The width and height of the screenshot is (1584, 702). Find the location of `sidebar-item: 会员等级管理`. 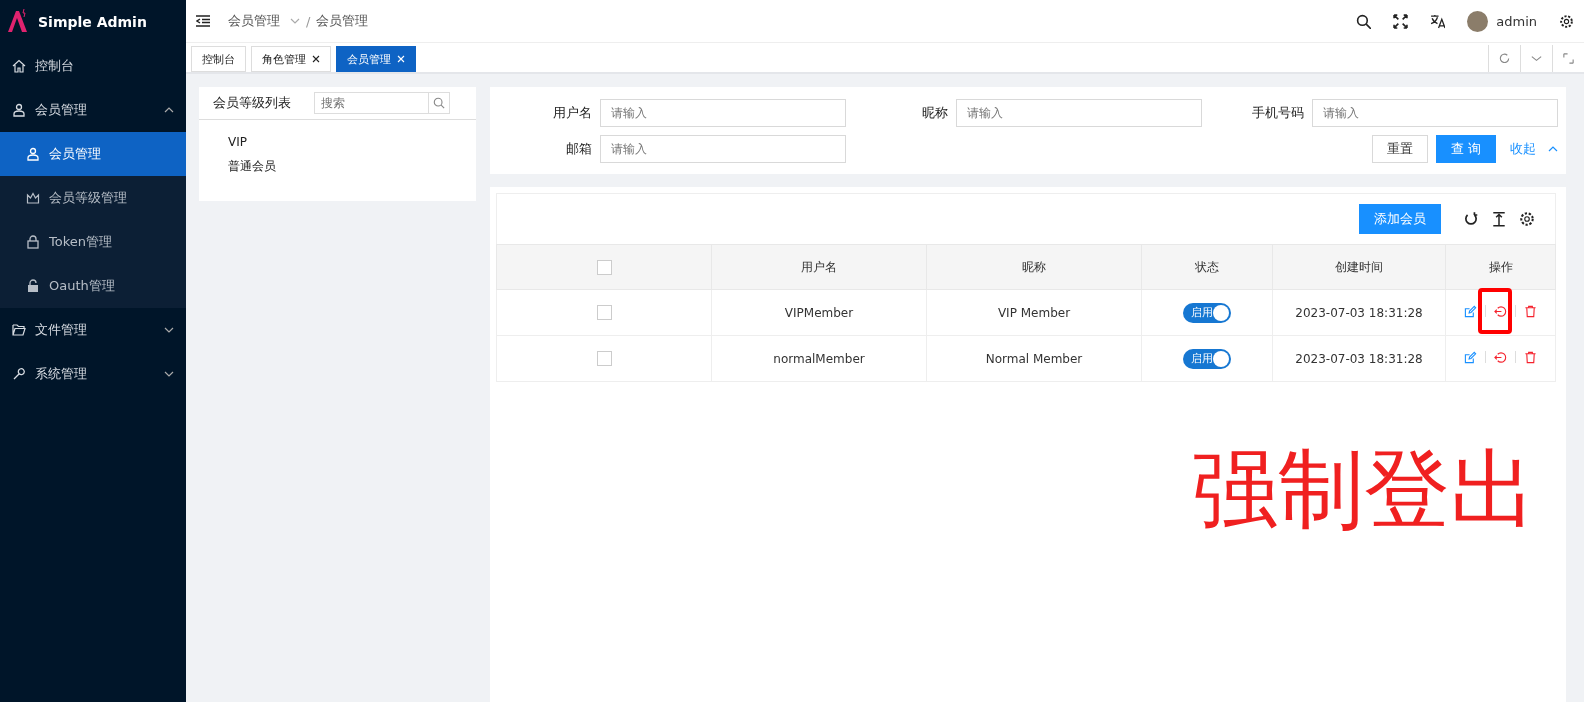

sidebar-item: 会员等级管理 is located at coordinates (93, 198).